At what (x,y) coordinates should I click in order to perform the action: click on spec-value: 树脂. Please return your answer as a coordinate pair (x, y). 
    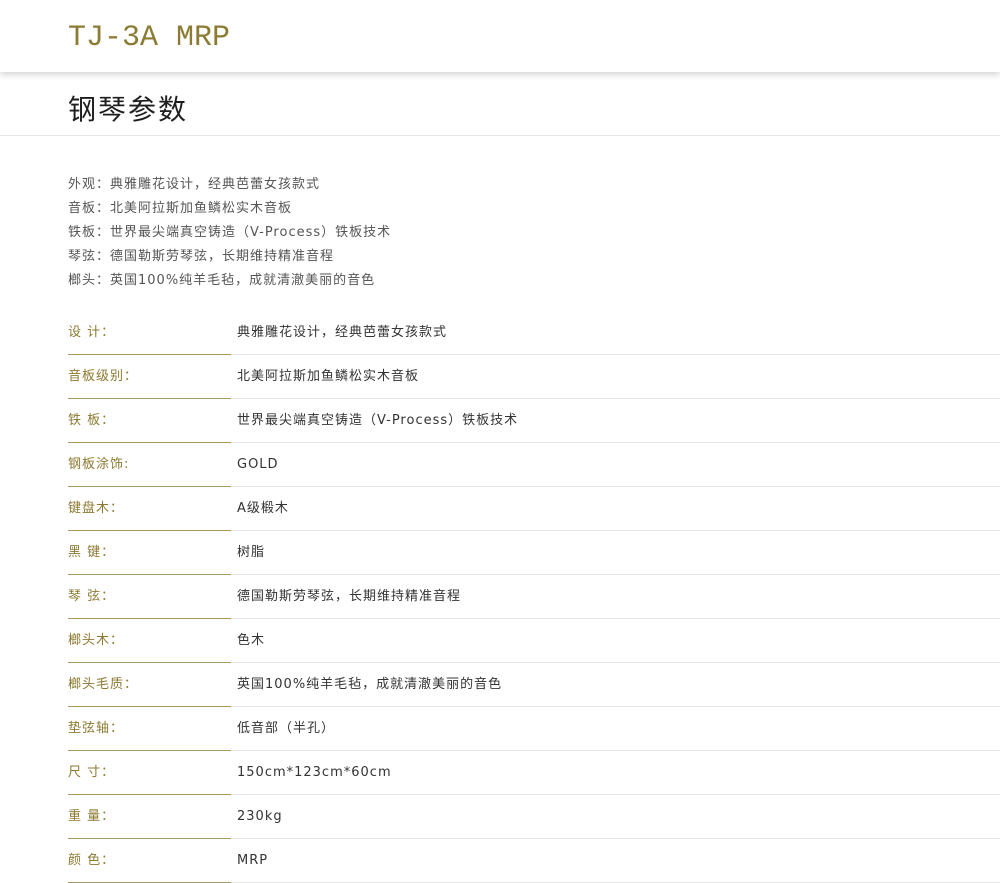
    Looking at the image, I should click on (615, 553).